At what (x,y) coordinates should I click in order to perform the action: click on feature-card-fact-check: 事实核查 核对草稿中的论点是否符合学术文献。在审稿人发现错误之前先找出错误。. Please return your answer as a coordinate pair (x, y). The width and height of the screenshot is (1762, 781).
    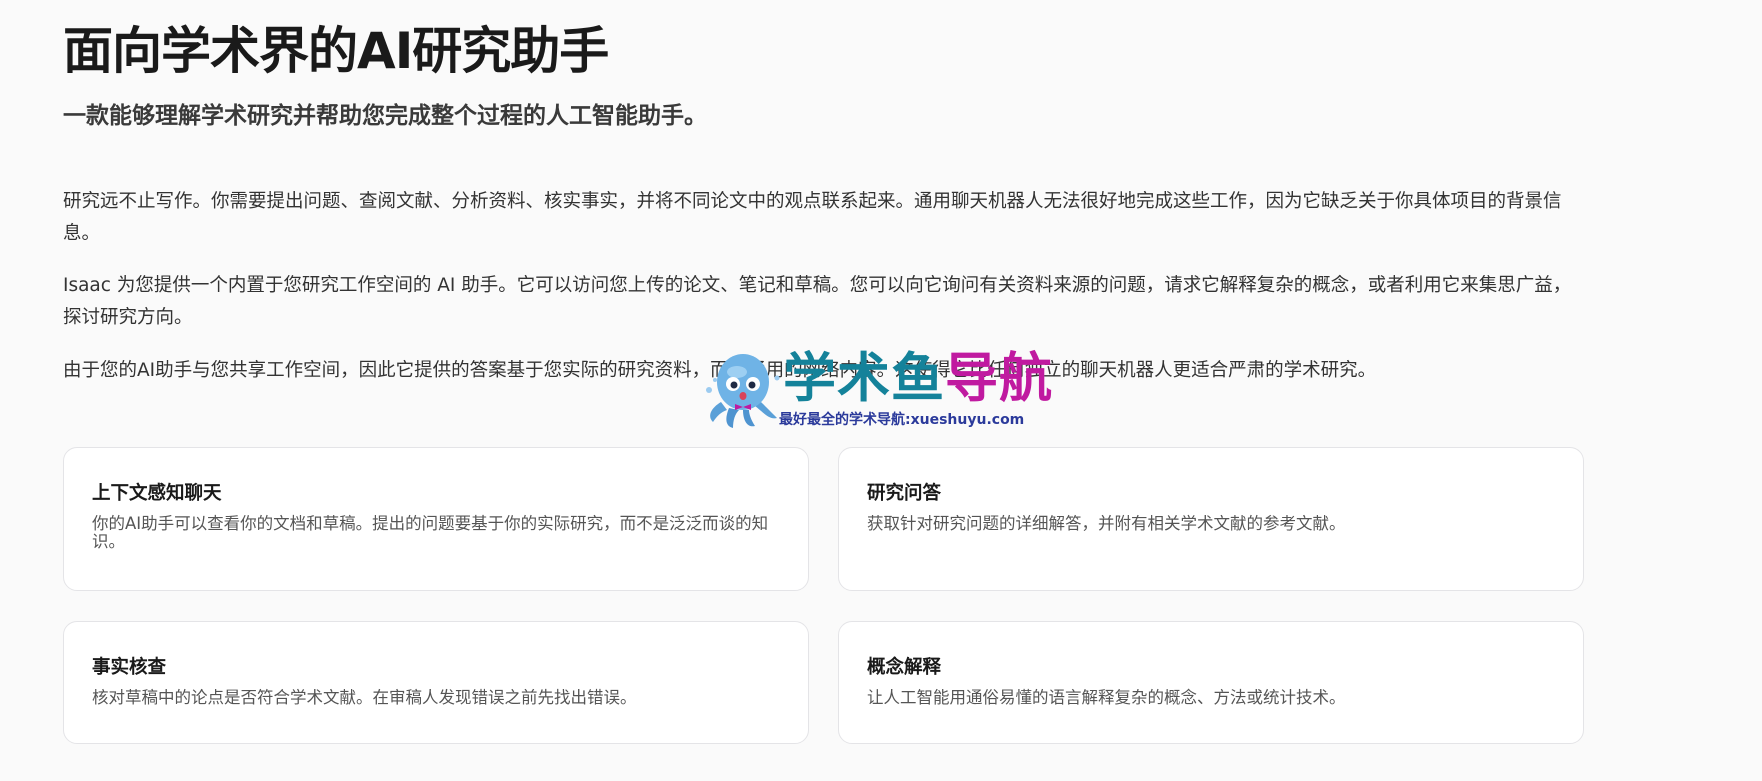
    Looking at the image, I should click on (436, 682).